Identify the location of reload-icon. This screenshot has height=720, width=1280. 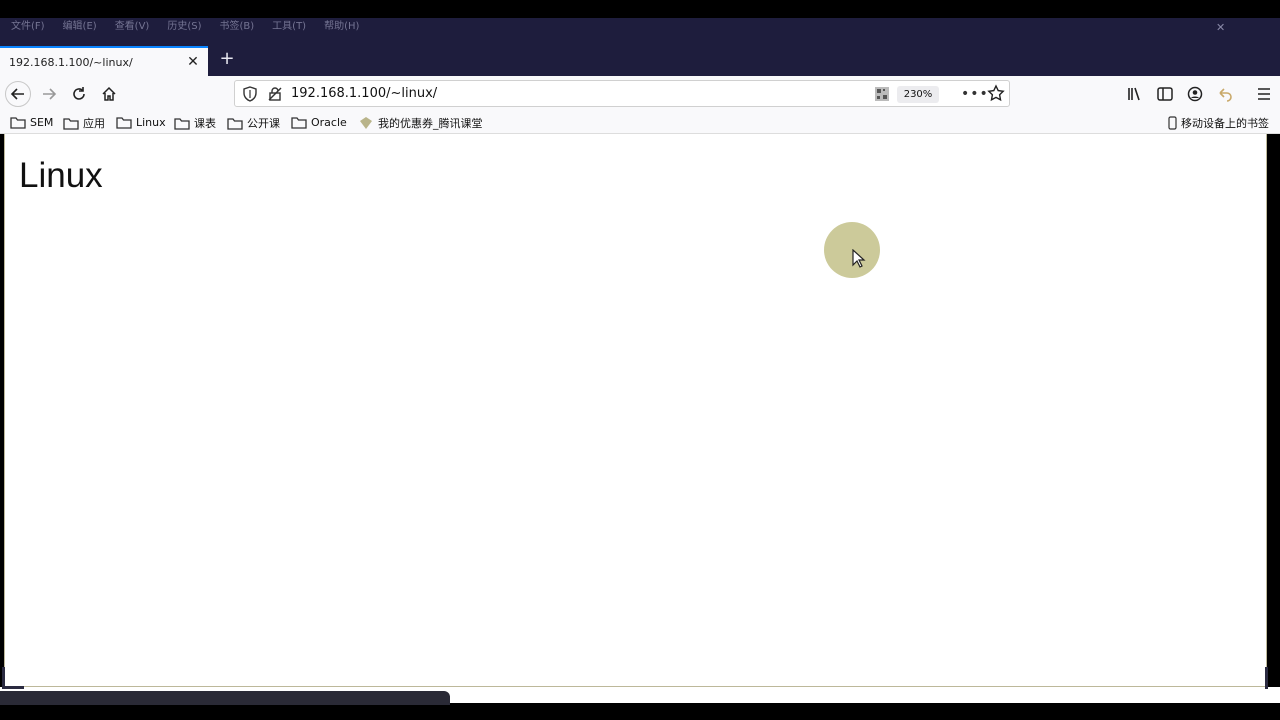
(79, 93).